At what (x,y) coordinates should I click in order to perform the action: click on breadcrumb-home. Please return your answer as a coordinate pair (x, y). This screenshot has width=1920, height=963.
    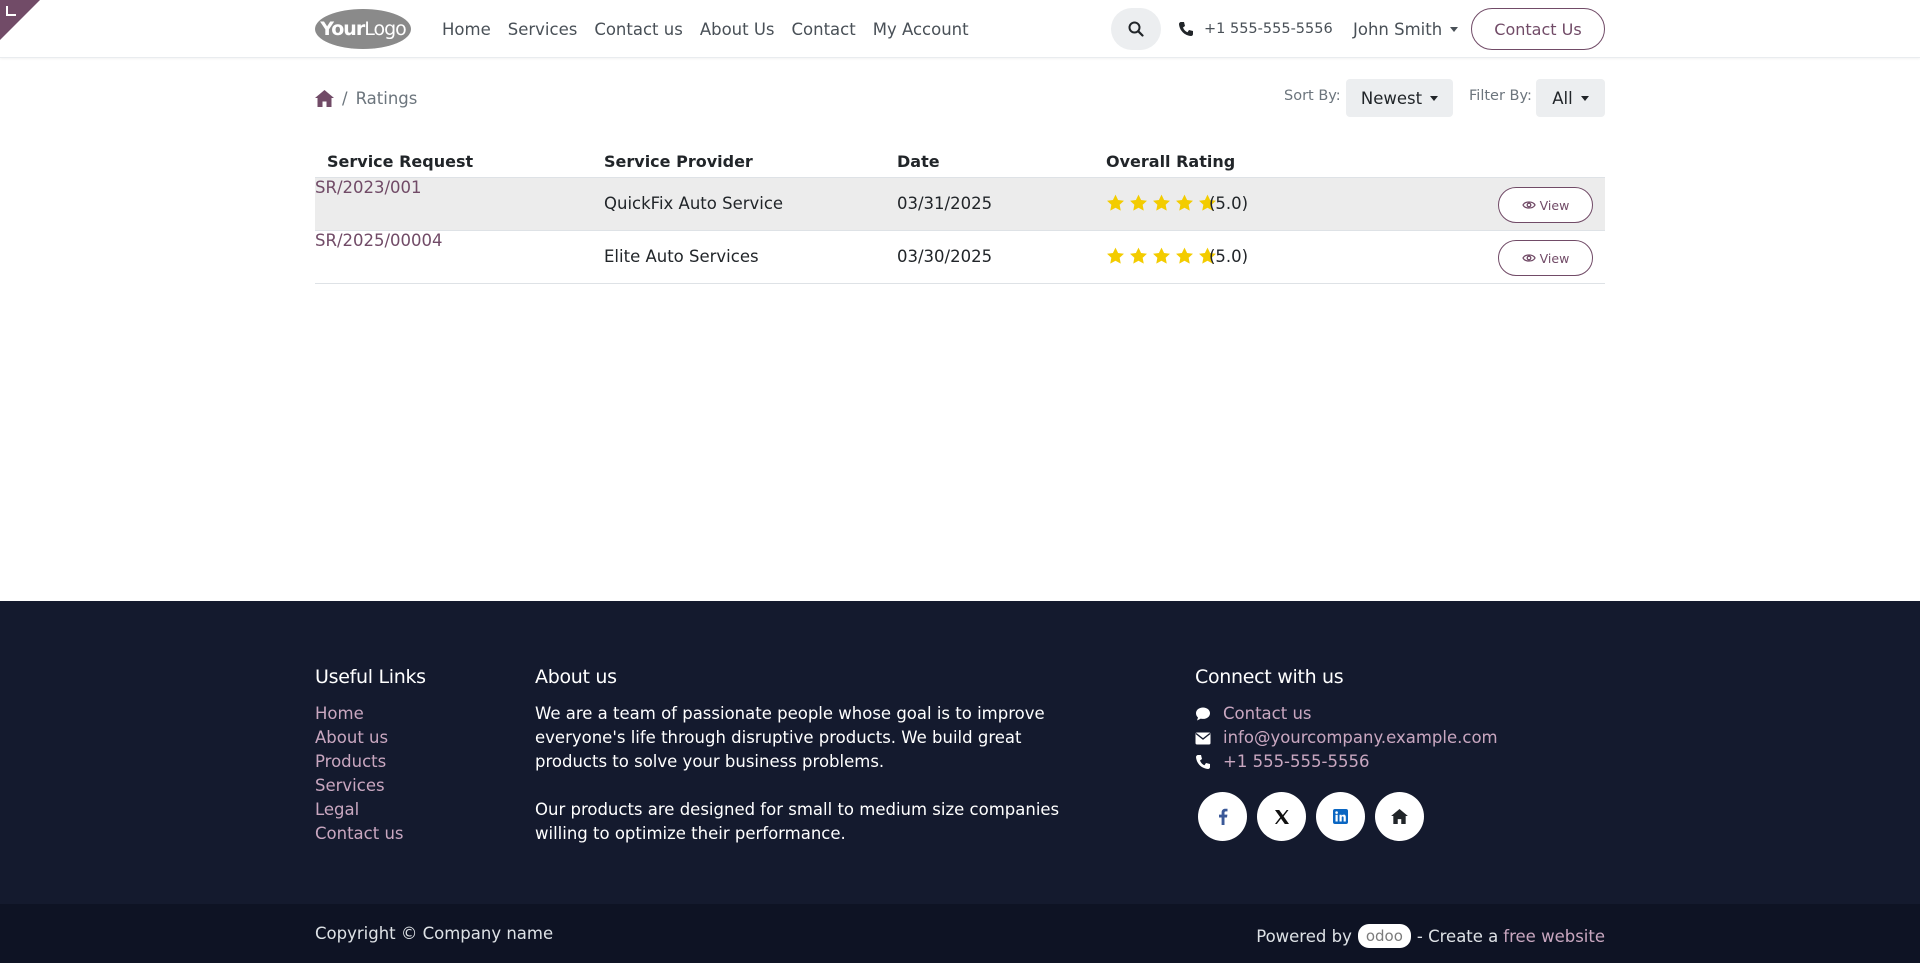
    Looking at the image, I should click on (324, 98).